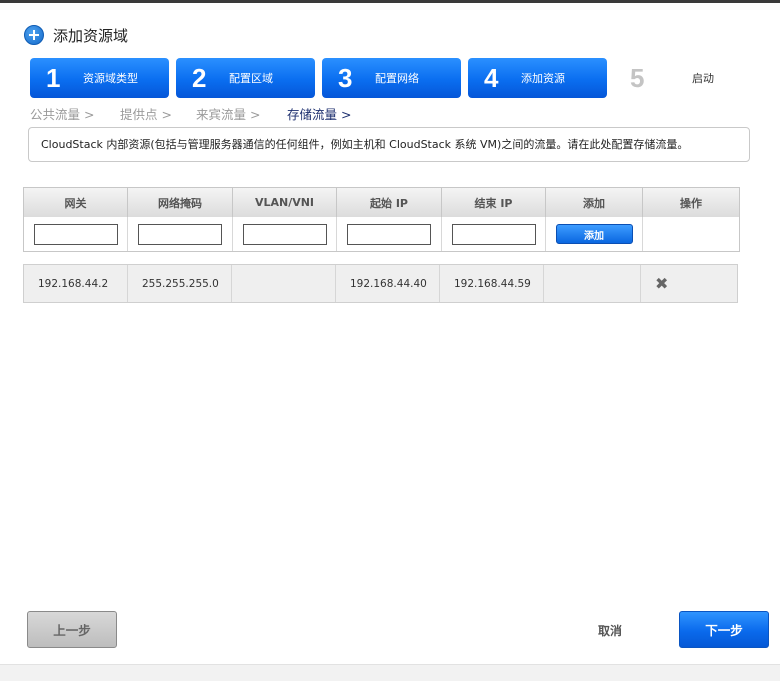 The image size is (780, 681). I want to click on end-ip-input, so click(493, 234).